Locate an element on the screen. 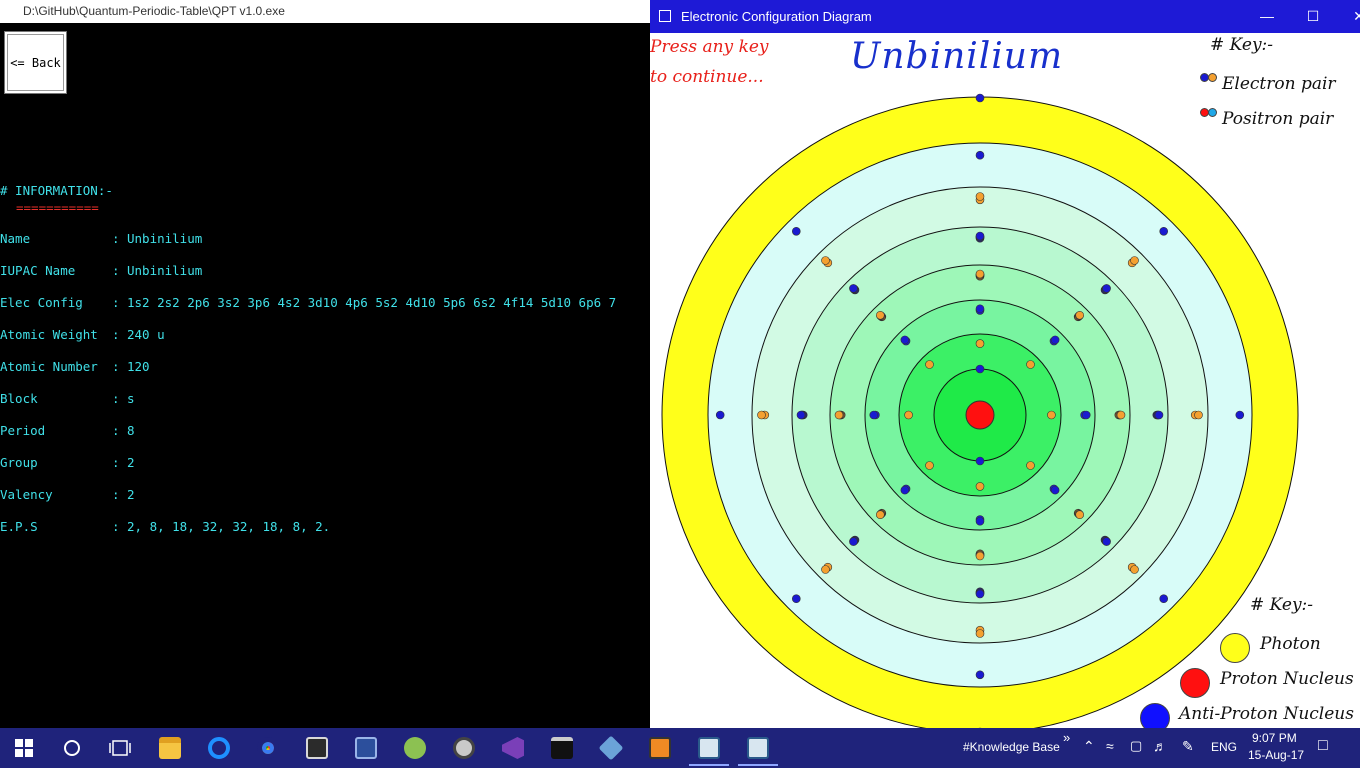 The image size is (1360, 768). info-value: s is located at coordinates (131, 398).